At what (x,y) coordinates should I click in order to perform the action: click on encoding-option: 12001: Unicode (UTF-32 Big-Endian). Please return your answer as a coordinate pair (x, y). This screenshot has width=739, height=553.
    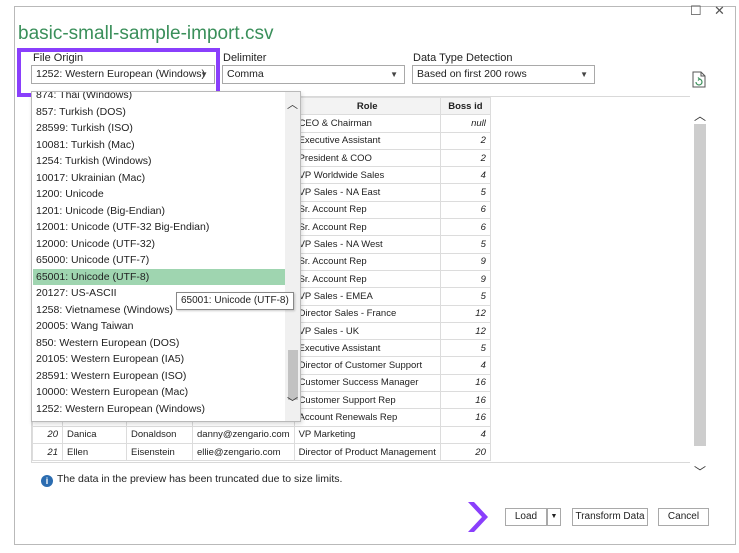
    Looking at the image, I should click on (159, 227).